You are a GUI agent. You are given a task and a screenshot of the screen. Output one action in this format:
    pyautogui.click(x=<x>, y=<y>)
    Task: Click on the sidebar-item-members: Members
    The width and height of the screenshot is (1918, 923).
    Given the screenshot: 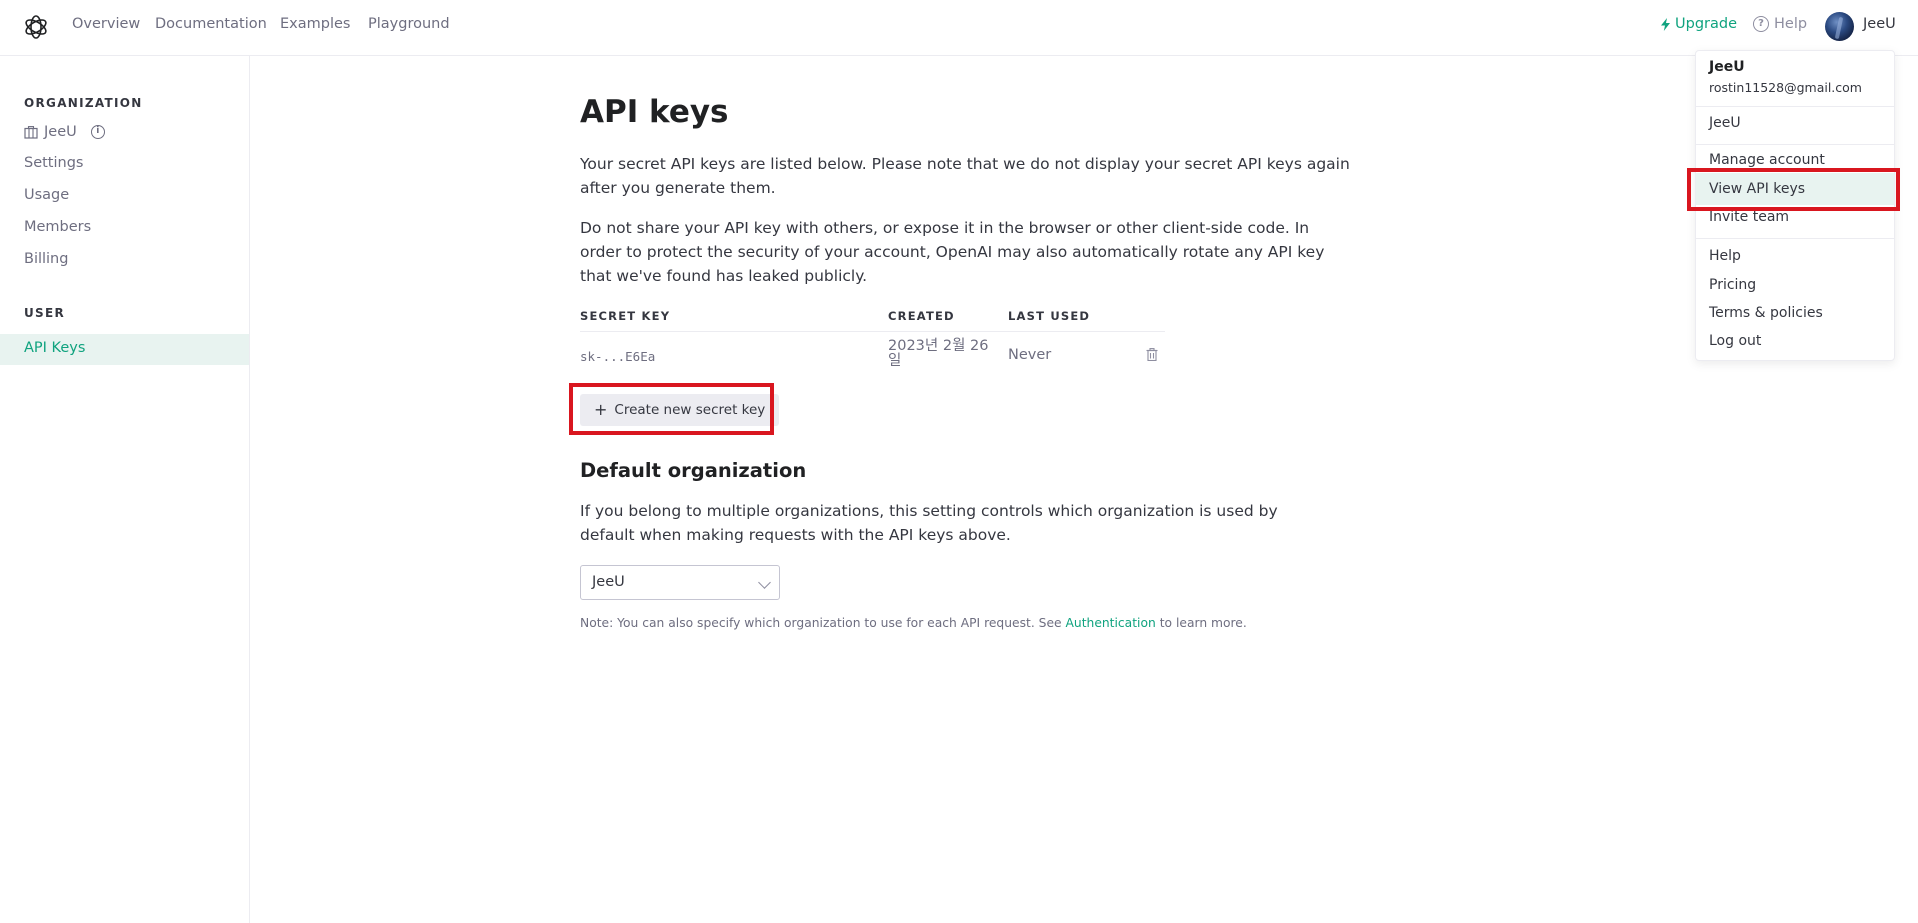 What is the action you would take?
    pyautogui.click(x=57, y=227)
    